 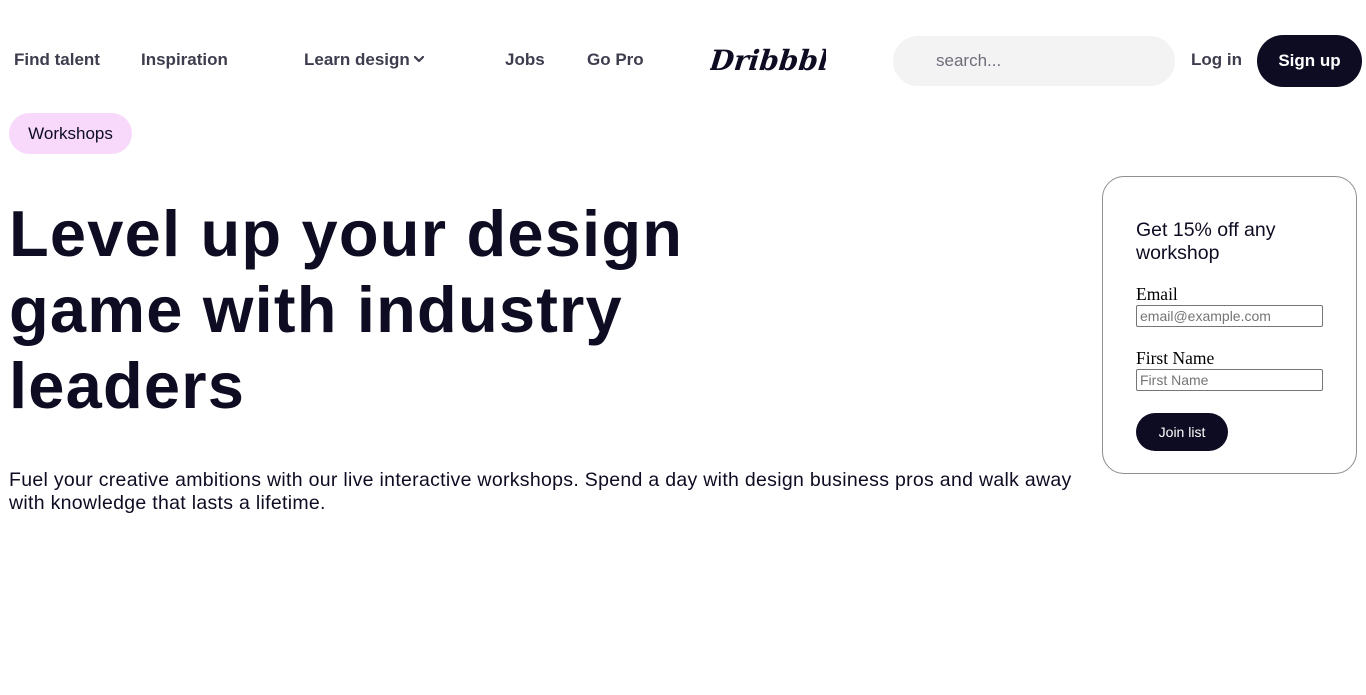 I want to click on card-title: Get 15% off any workshop, so click(x=1206, y=241).